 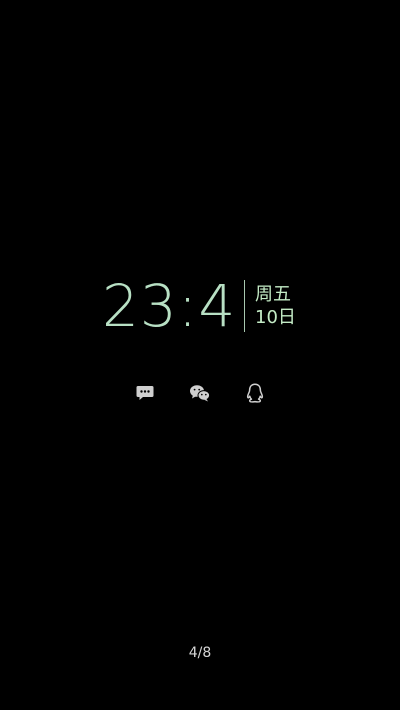 I want to click on qq-icon, so click(x=255, y=393).